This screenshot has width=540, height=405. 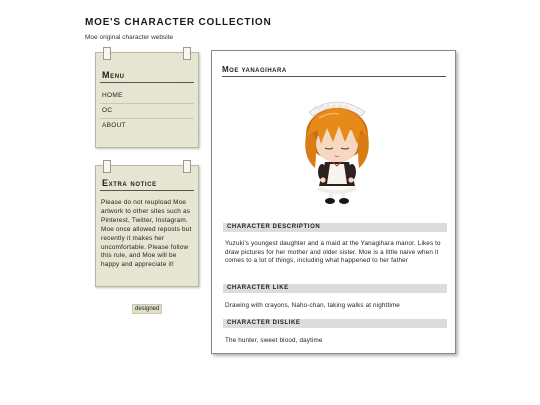 I want to click on section-heading-dislike: CHARACTER DISLIKE, so click(x=335, y=323).